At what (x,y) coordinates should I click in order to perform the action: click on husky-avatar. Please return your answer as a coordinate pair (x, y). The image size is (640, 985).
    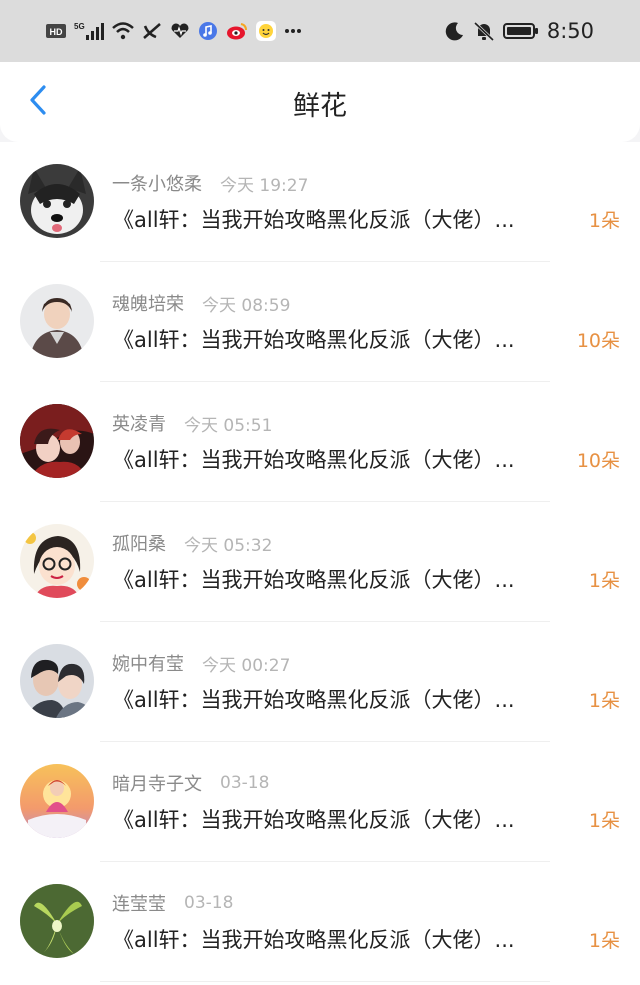
    Looking at the image, I should click on (57, 201).